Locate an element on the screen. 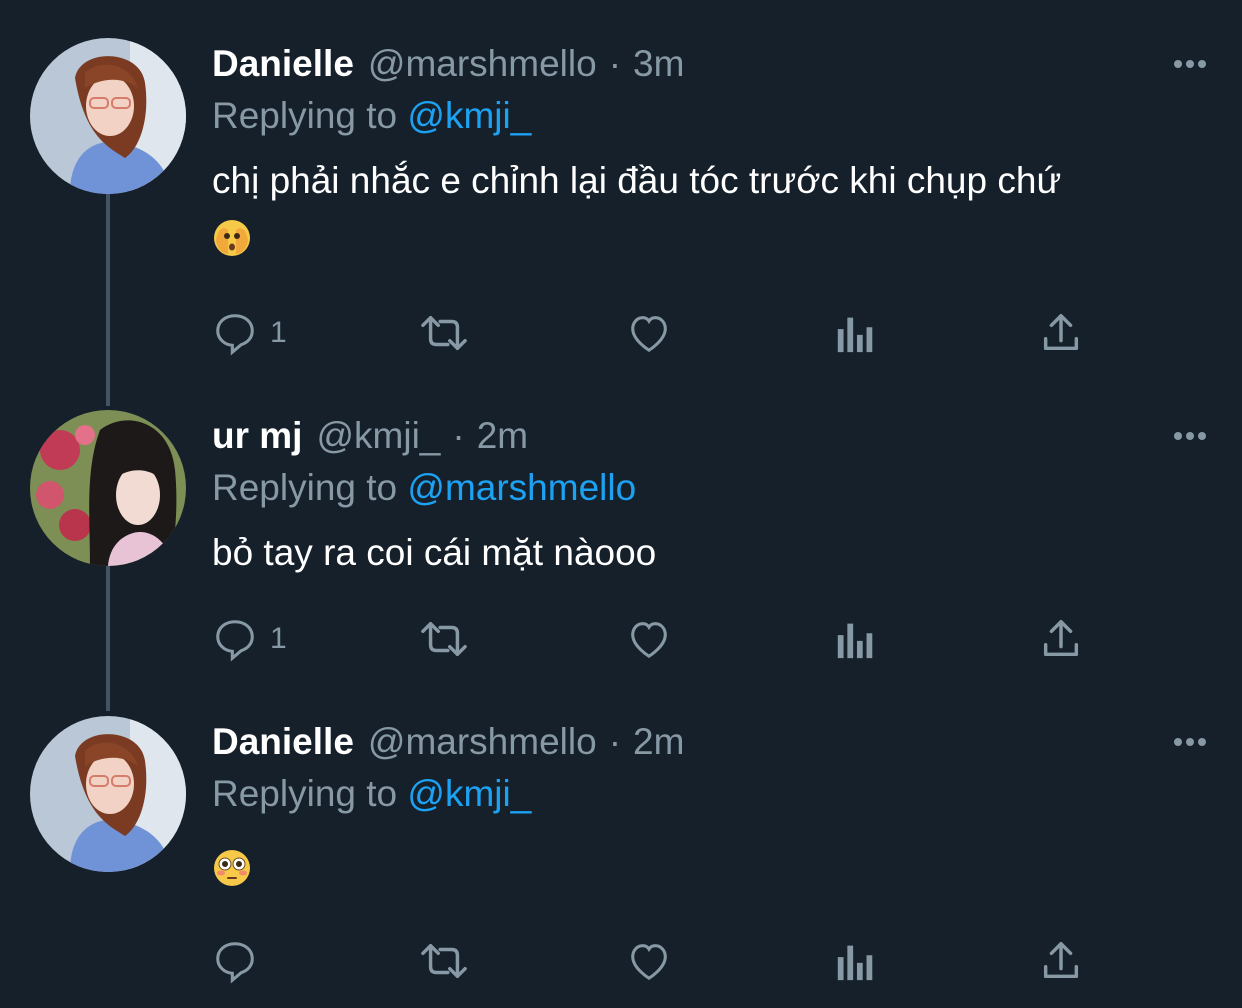  tweet-header: Danielle @marshmello · 2m is located at coordinates (448, 742).